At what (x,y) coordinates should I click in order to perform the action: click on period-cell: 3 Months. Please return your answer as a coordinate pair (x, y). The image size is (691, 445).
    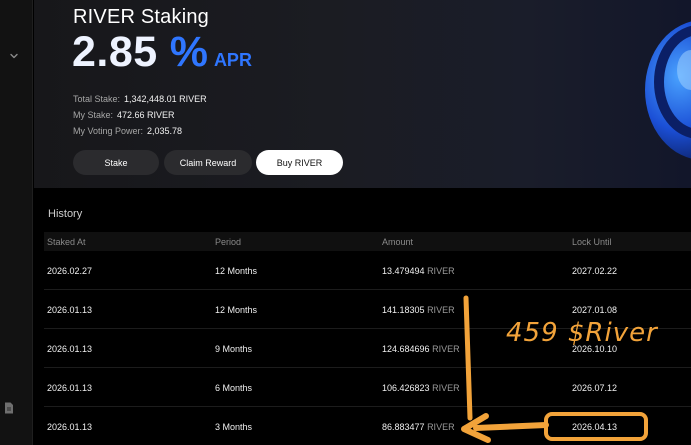
    Looking at the image, I should click on (234, 427).